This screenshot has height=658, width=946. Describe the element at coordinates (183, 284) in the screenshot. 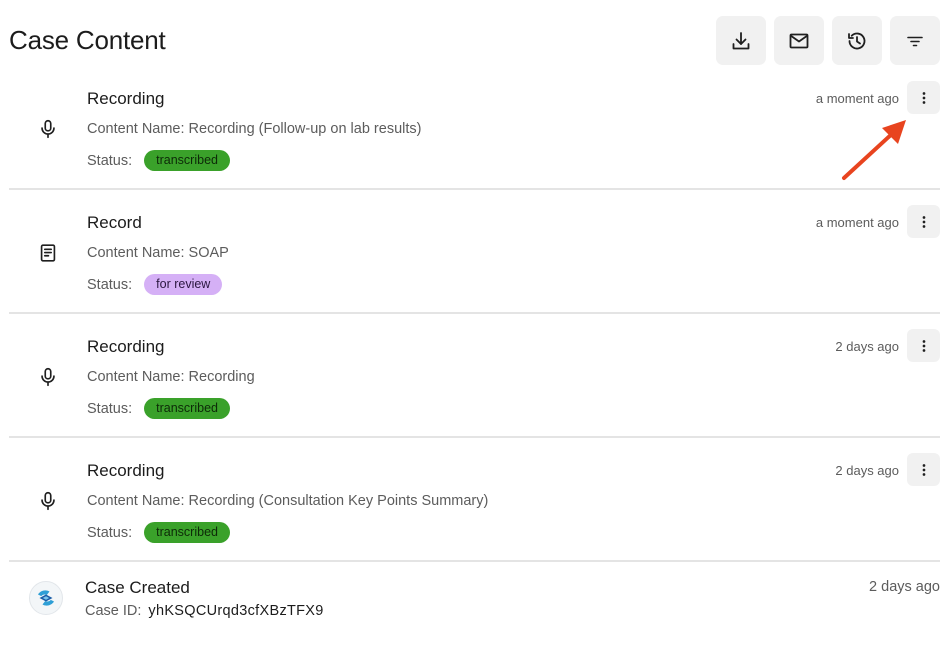

I see `status-badge: for review` at that location.